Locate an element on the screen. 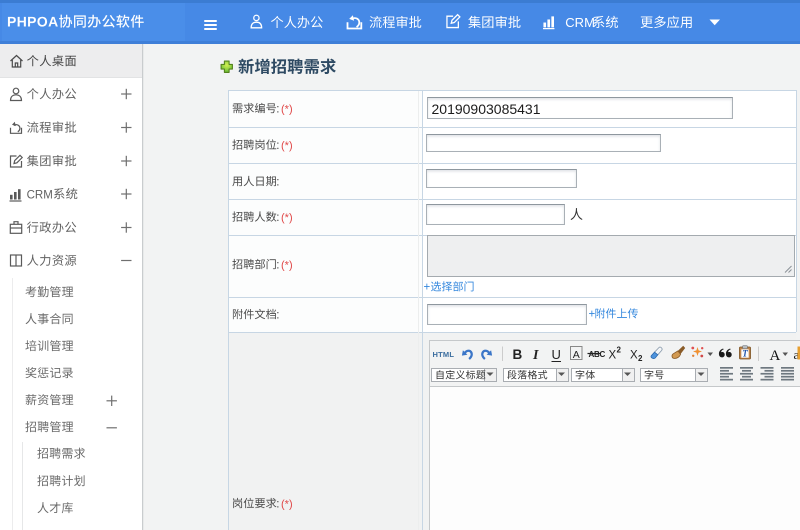  svg-text: B is located at coordinates (518, 354).